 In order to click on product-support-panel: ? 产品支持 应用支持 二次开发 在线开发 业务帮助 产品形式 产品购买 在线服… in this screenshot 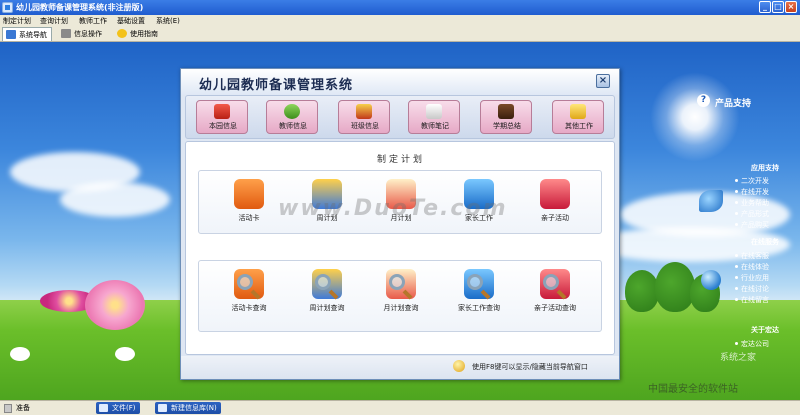, I will do `click(747, 220)`.